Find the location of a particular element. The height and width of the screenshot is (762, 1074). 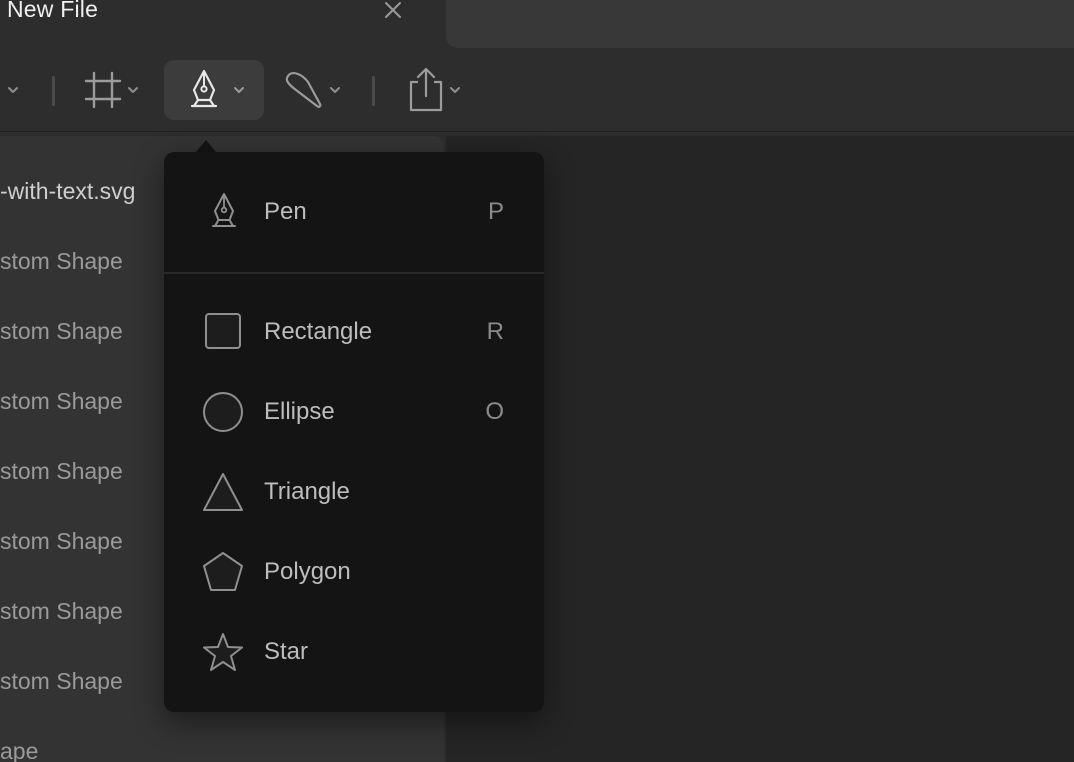

ellipse-icon is located at coordinates (223, 412).